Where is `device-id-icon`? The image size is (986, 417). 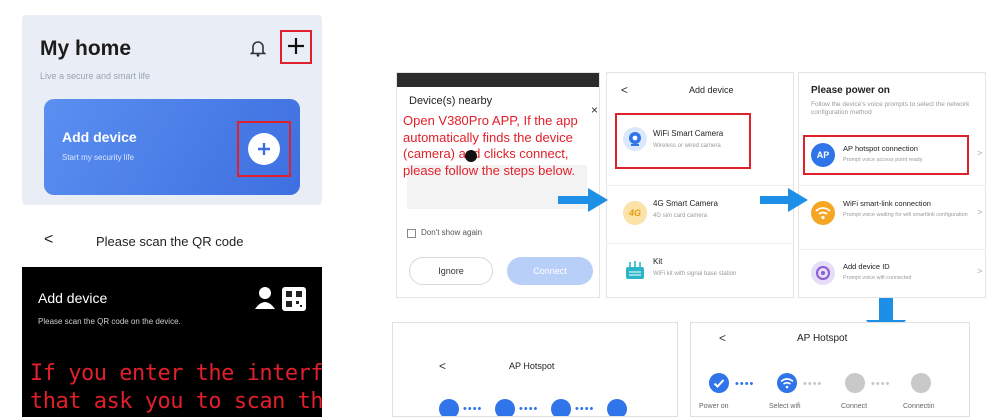 device-id-icon is located at coordinates (823, 273).